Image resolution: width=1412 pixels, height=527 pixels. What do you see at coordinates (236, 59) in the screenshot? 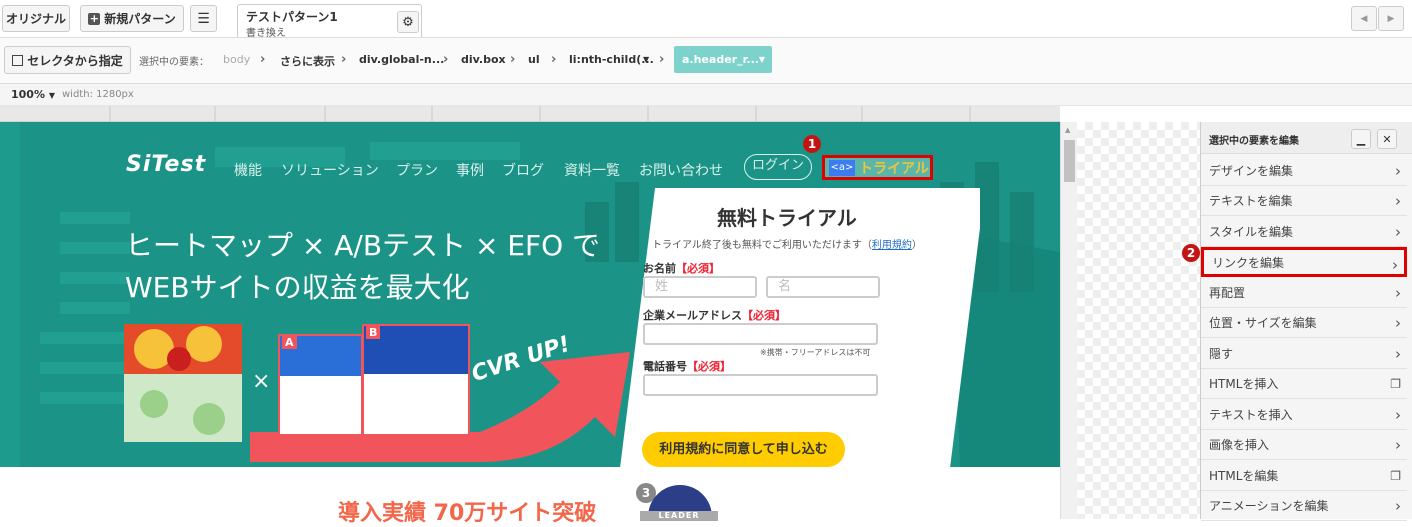
I see `breadcrumb-body: body` at bounding box center [236, 59].